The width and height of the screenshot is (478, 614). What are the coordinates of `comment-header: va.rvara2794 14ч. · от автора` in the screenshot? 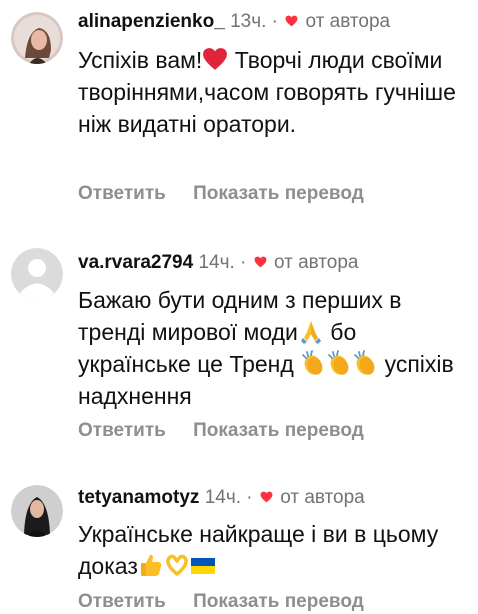 It's located at (218, 263).